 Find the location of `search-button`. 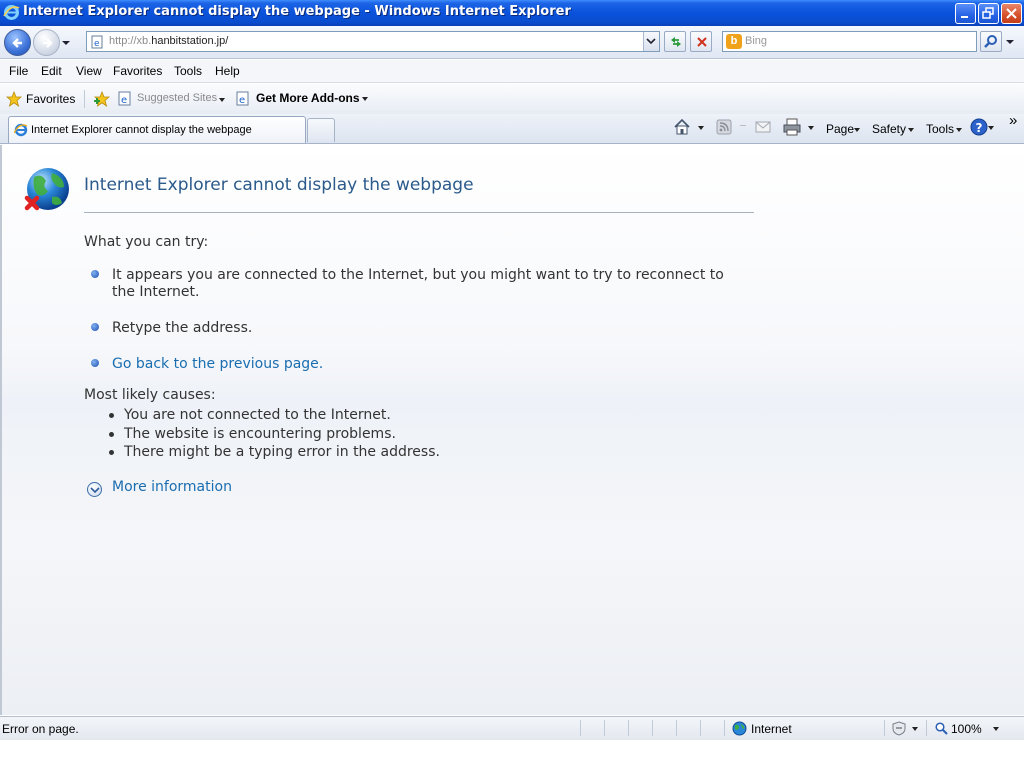

search-button is located at coordinates (991, 41).